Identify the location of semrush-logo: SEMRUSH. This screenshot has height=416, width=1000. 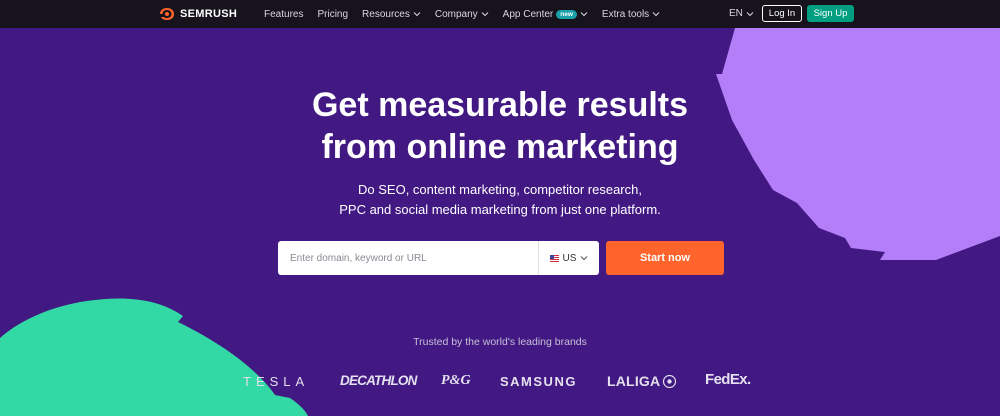
(197, 14).